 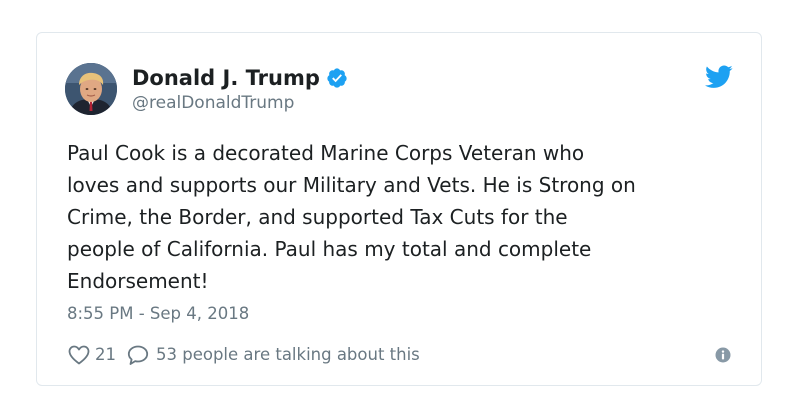 I want to click on tweet-actions: 21 53 people are talking about this, so click(x=243, y=355).